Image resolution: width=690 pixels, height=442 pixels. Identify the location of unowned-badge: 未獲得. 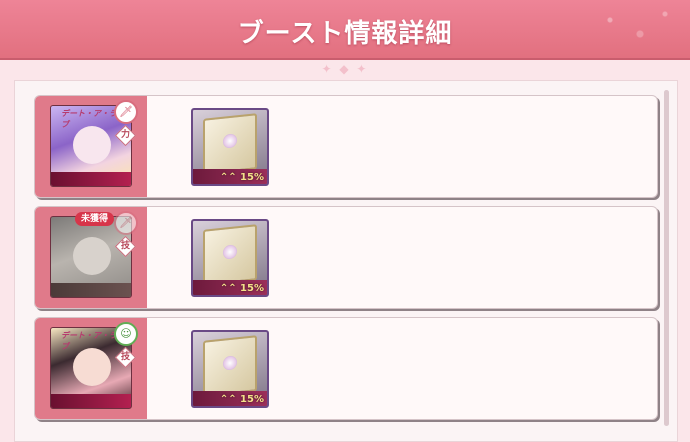
(95, 219).